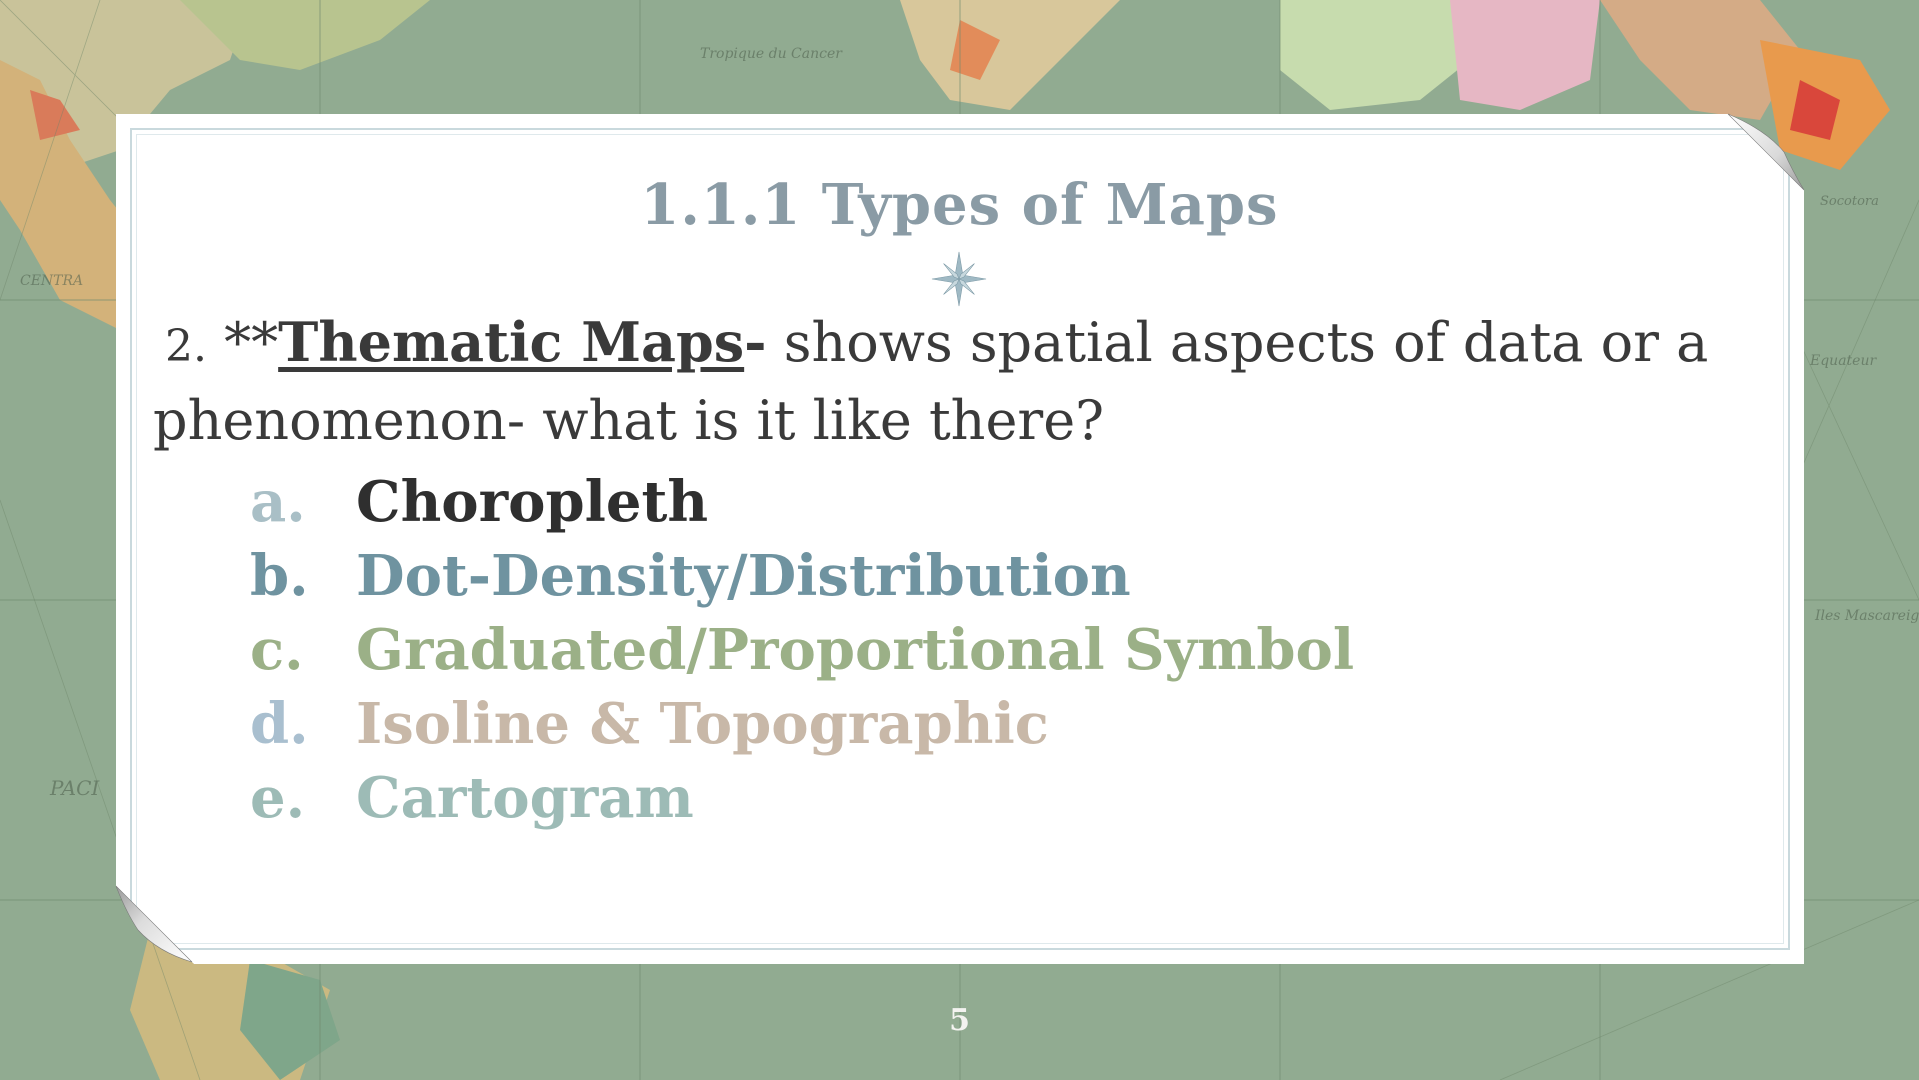 The width and height of the screenshot is (1919, 1080). What do you see at coordinates (1237, 342) in the screenshot?
I see `definition-text-1: shows spatial aspects of data or a` at bounding box center [1237, 342].